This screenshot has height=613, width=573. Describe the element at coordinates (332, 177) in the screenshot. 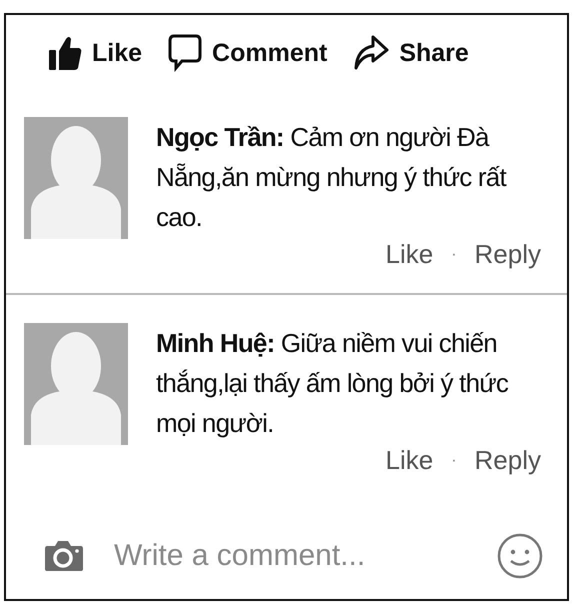

I see `comment-text: Ngọc Trần: Cảm ơn người Đà Nẵng,ăn mừng nhưng ý thức rất cao.` at that location.